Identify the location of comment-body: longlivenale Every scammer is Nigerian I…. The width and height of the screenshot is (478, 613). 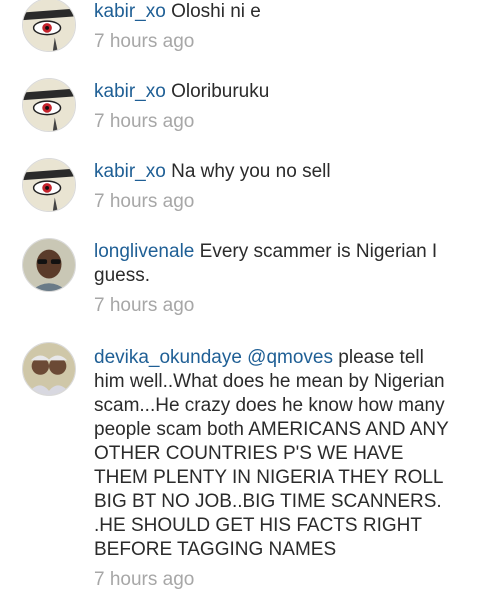
(274, 264).